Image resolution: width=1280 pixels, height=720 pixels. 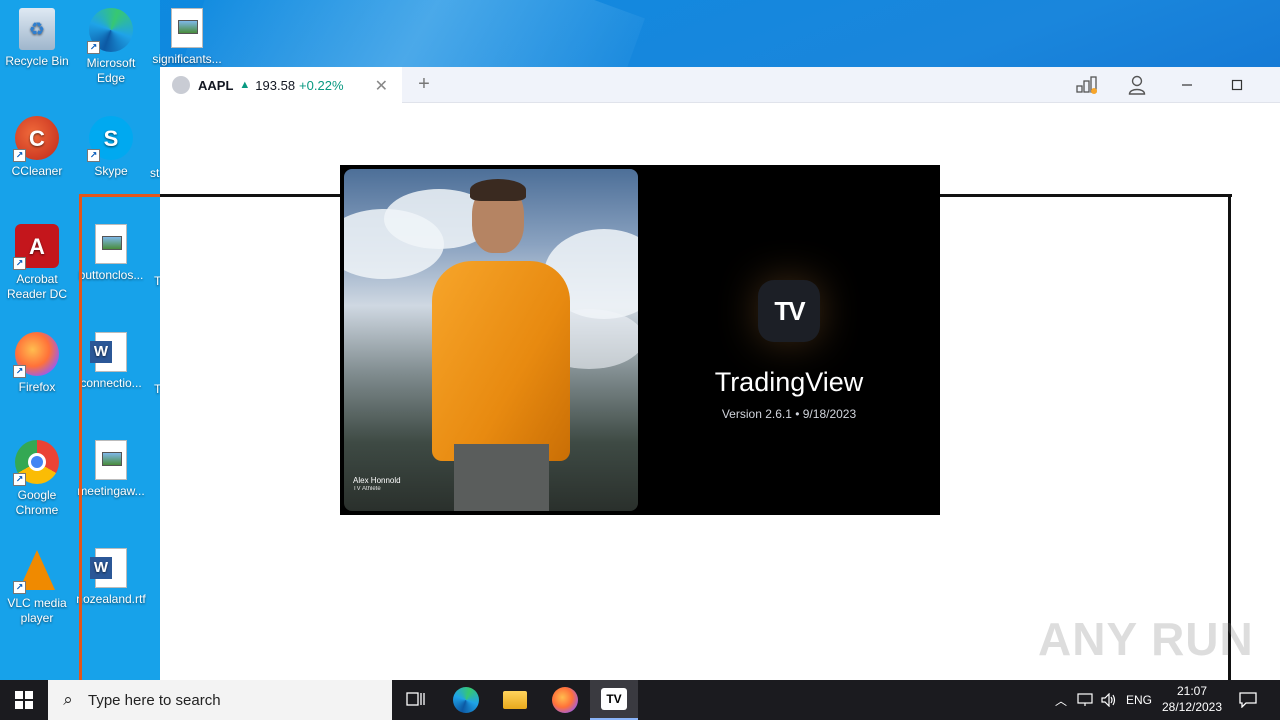 What do you see at coordinates (80, 437) in the screenshot?
I see `selection-line-vertical` at bounding box center [80, 437].